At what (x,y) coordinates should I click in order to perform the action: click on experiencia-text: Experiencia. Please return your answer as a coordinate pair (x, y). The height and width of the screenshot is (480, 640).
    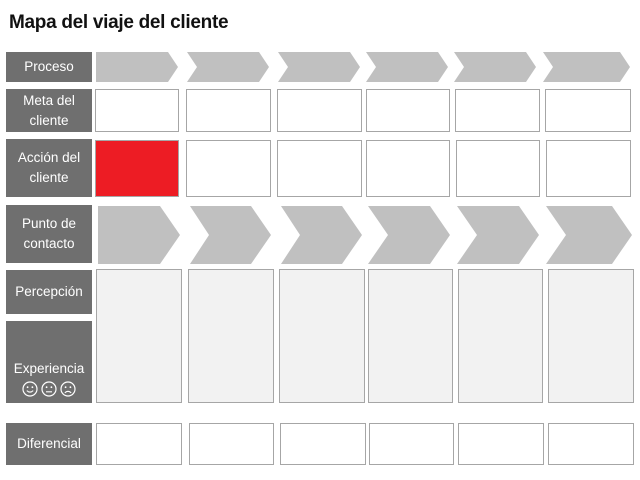
    Looking at the image, I should click on (49, 368).